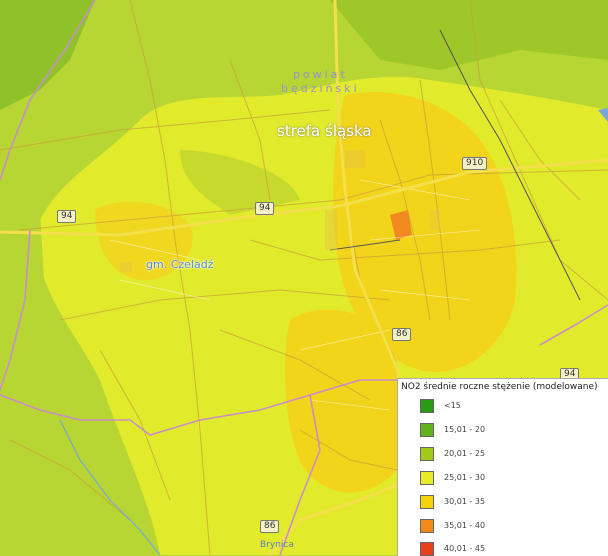  Describe the element at coordinates (465, 453) in the screenshot. I see `legend-label: 20,01 - 25` at that location.